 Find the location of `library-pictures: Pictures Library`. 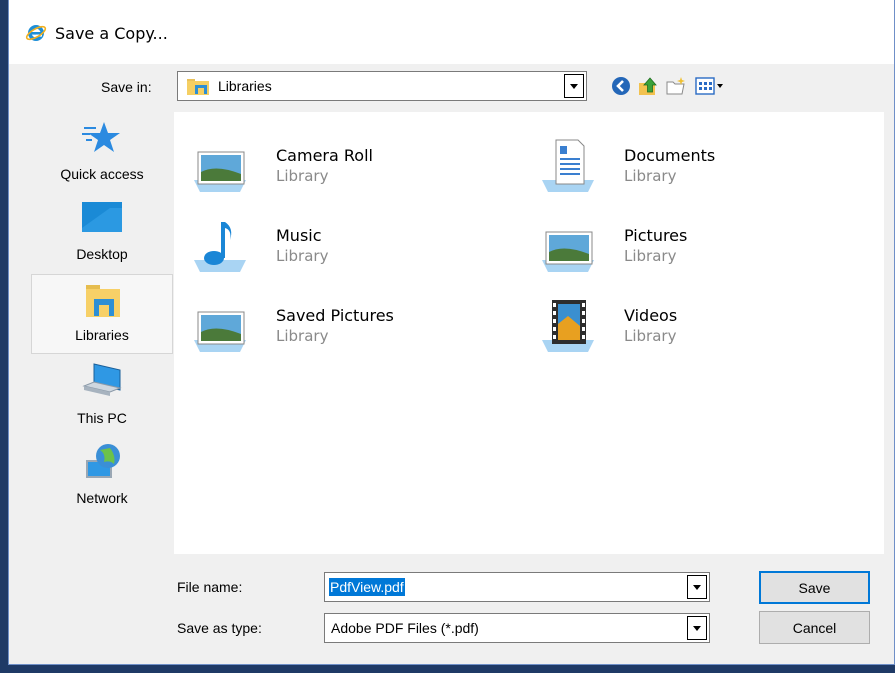

library-pictures: Pictures Library is located at coordinates (692, 245).